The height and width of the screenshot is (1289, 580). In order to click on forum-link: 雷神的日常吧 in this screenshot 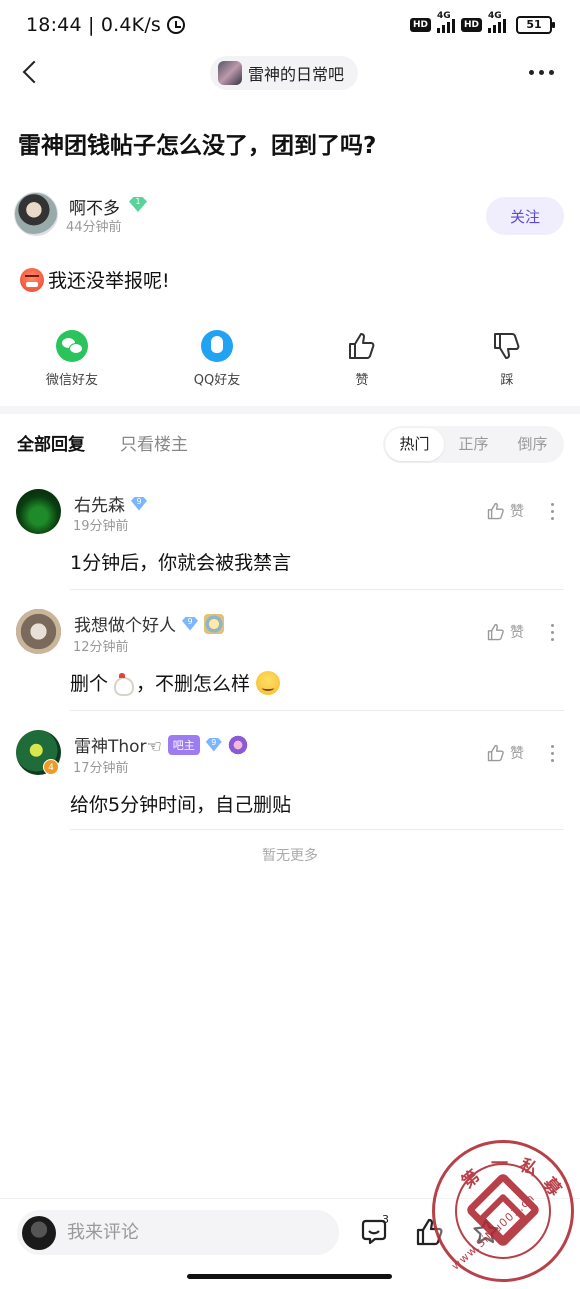, I will do `click(284, 73)`.